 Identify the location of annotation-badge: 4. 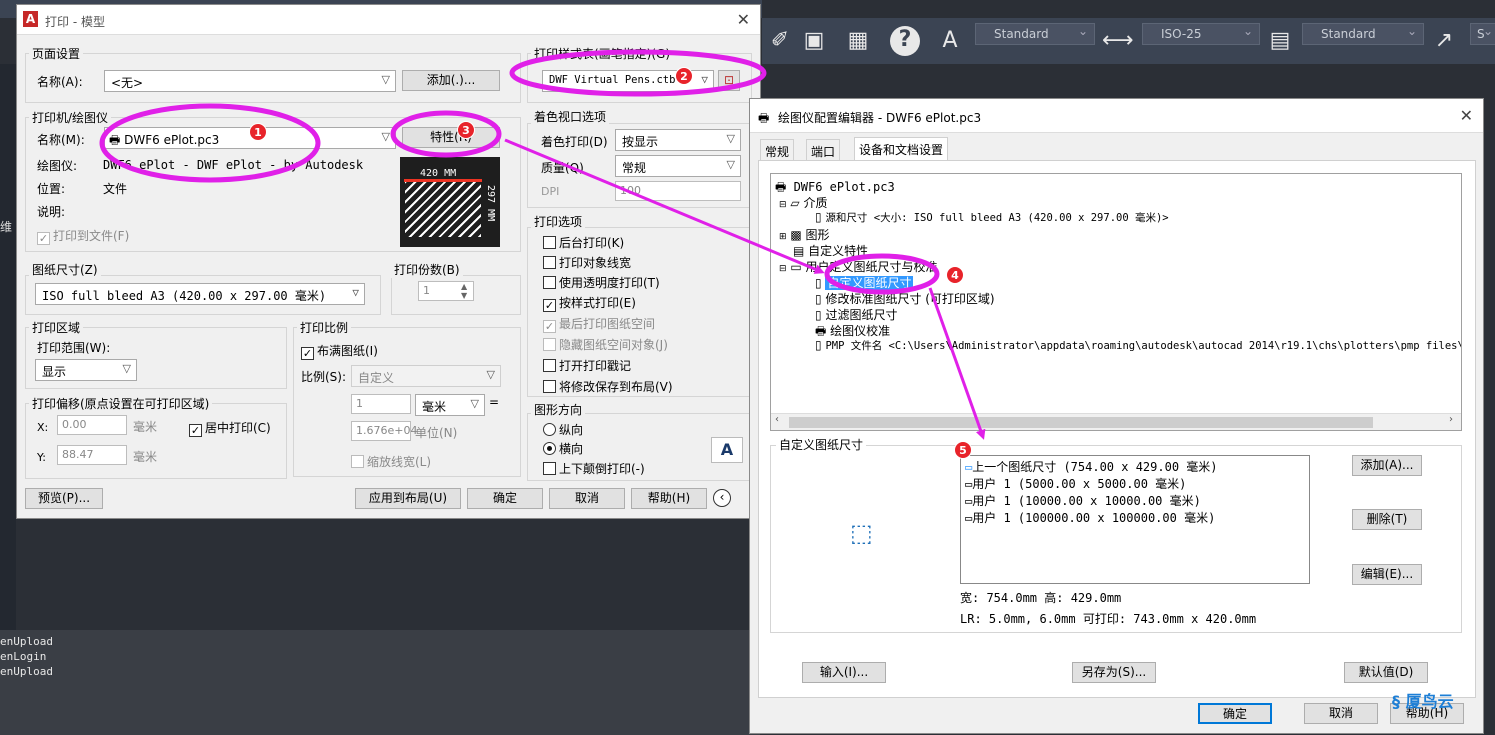
(955, 275).